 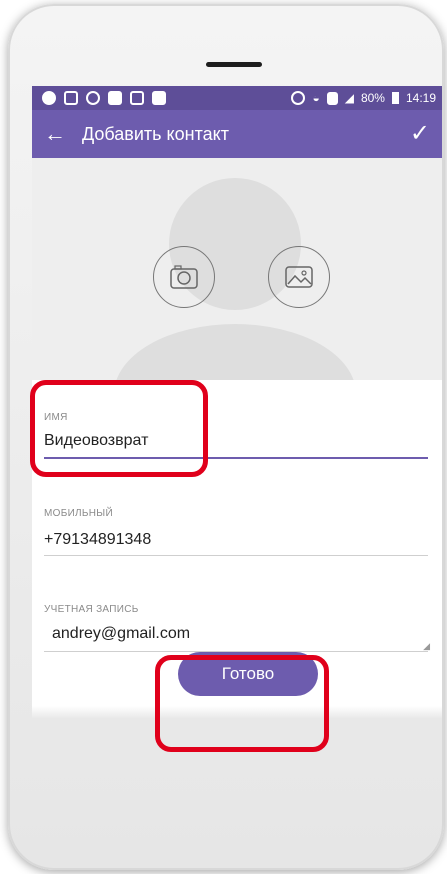 What do you see at coordinates (420, 98) in the screenshot?
I see `clock: 14:19` at bounding box center [420, 98].